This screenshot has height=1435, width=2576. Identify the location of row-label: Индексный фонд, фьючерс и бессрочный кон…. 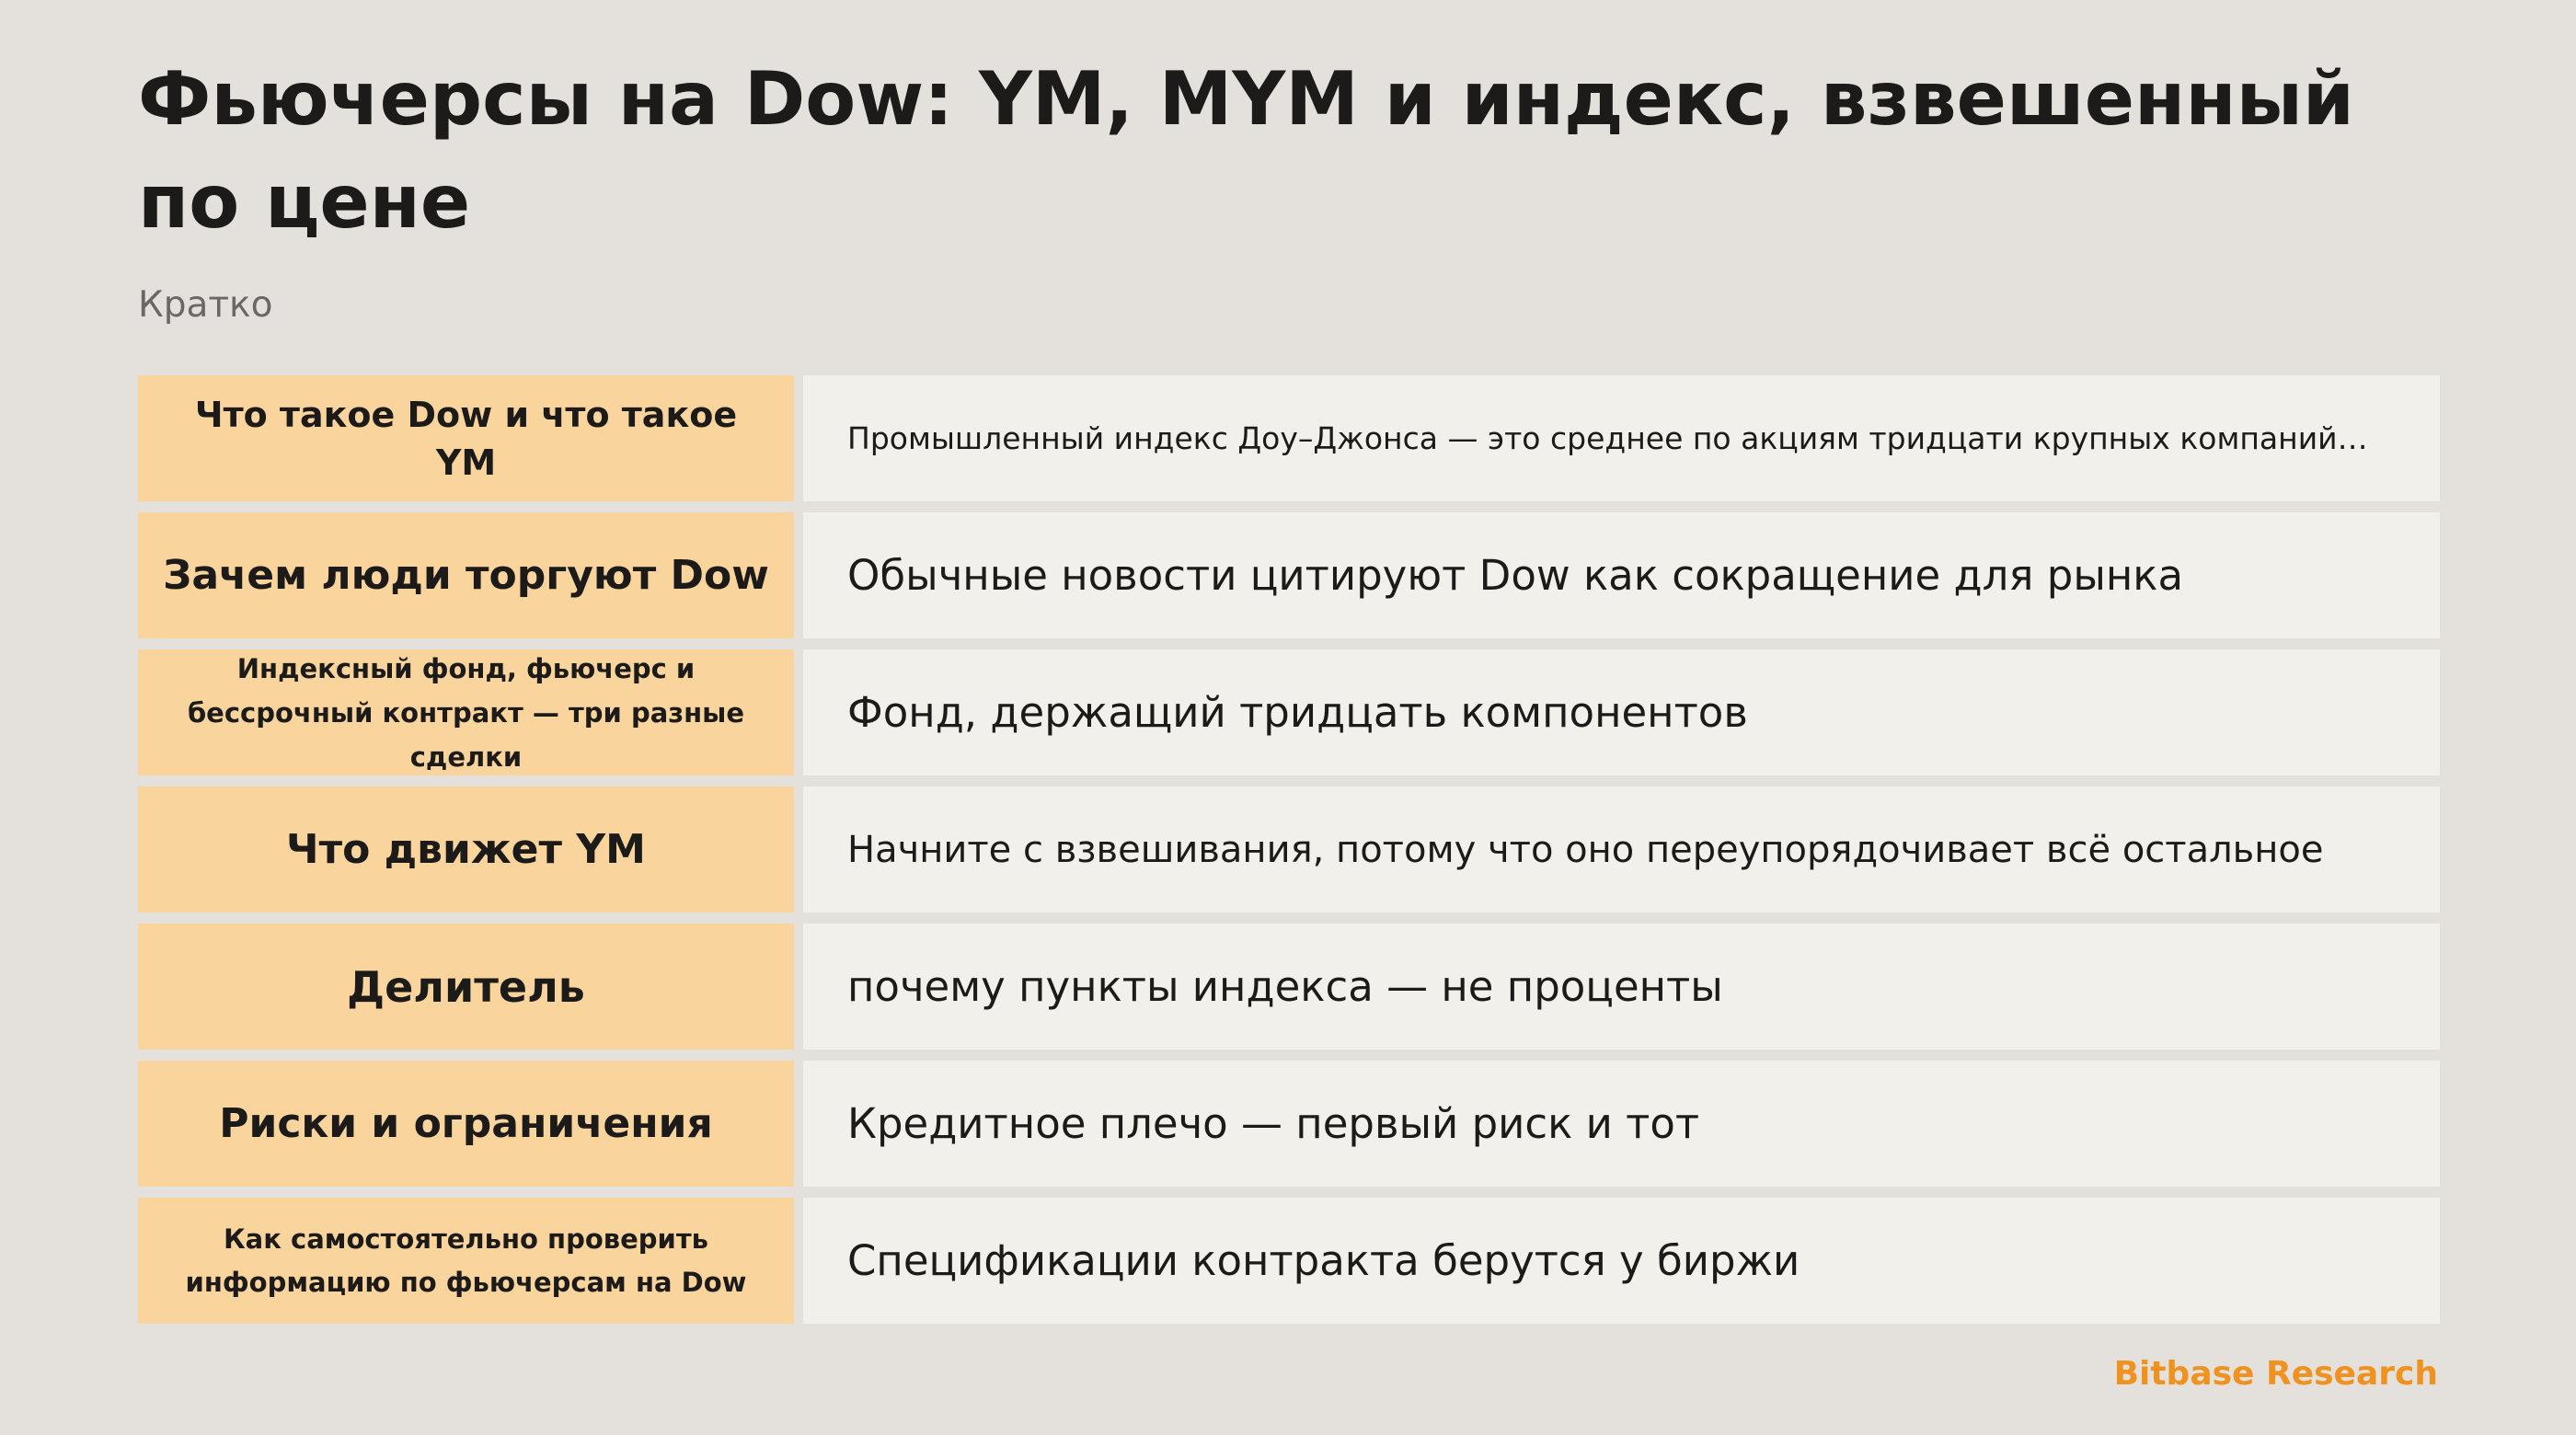
(466, 712).